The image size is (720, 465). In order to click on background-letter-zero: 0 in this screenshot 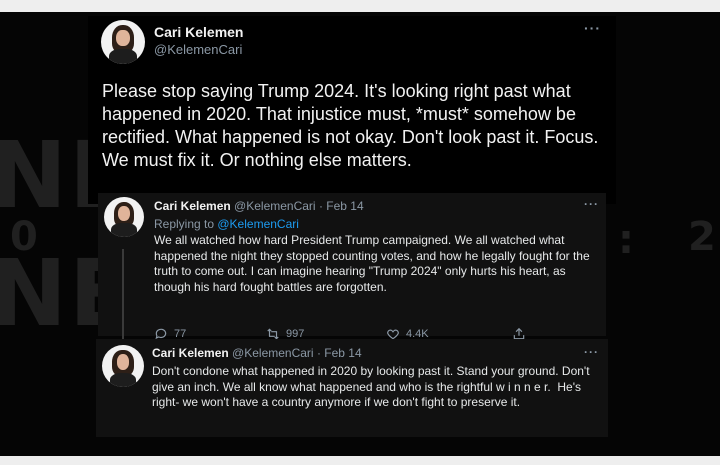, I will do `click(25, 237)`.